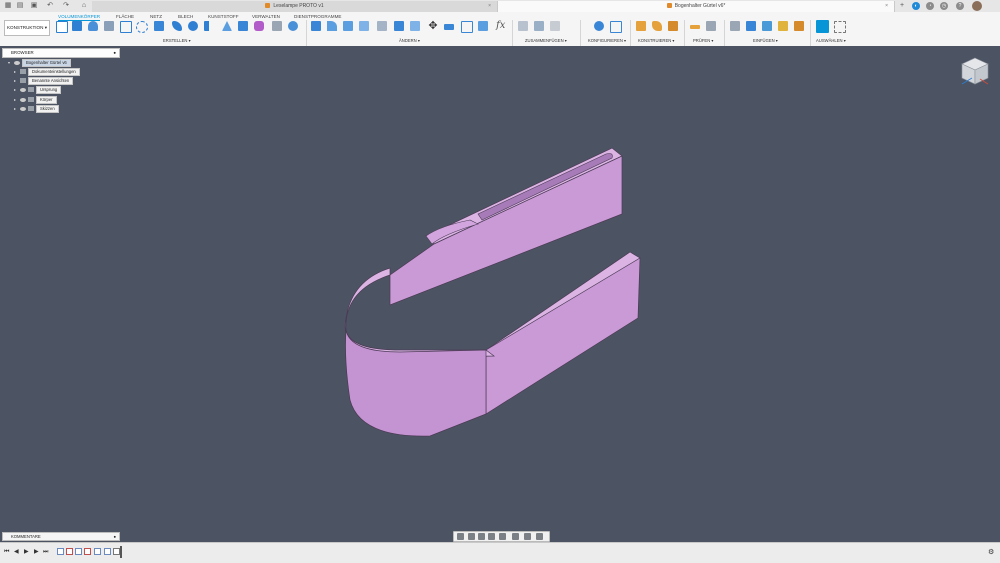  Describe the element at coordinates (47, 72) in the screenshot. I see `browser-item-document-settings: ▸ Dokumenteinstellungen` at that location.